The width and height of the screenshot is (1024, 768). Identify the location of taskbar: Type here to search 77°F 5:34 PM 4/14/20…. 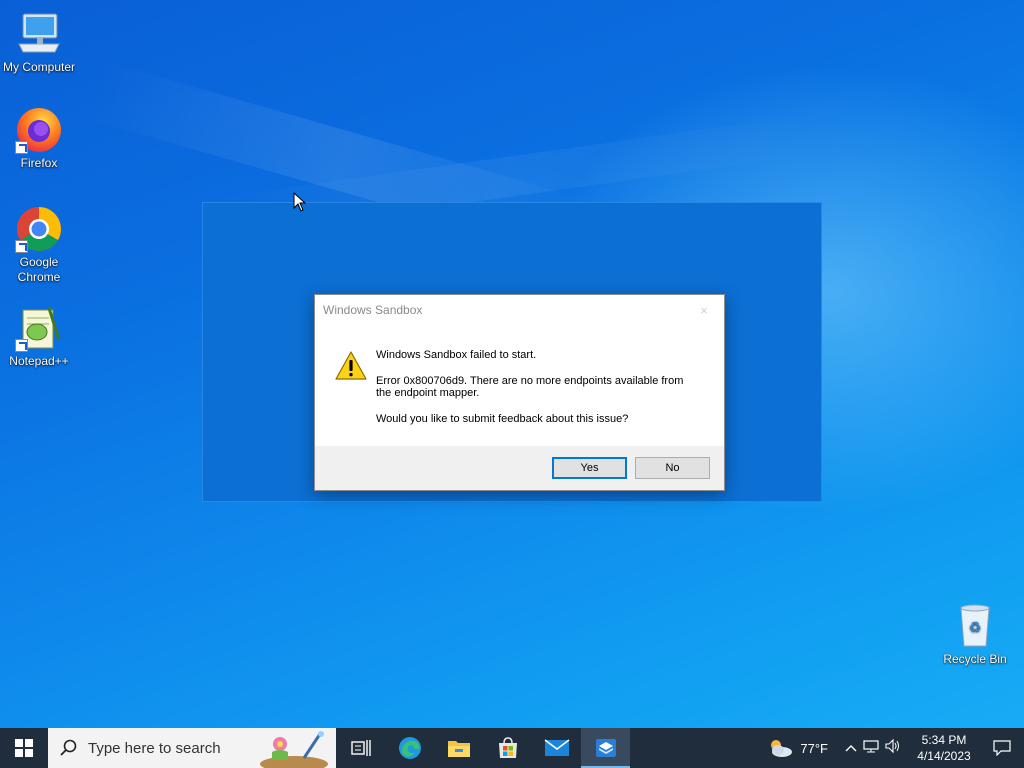
(512, 748).